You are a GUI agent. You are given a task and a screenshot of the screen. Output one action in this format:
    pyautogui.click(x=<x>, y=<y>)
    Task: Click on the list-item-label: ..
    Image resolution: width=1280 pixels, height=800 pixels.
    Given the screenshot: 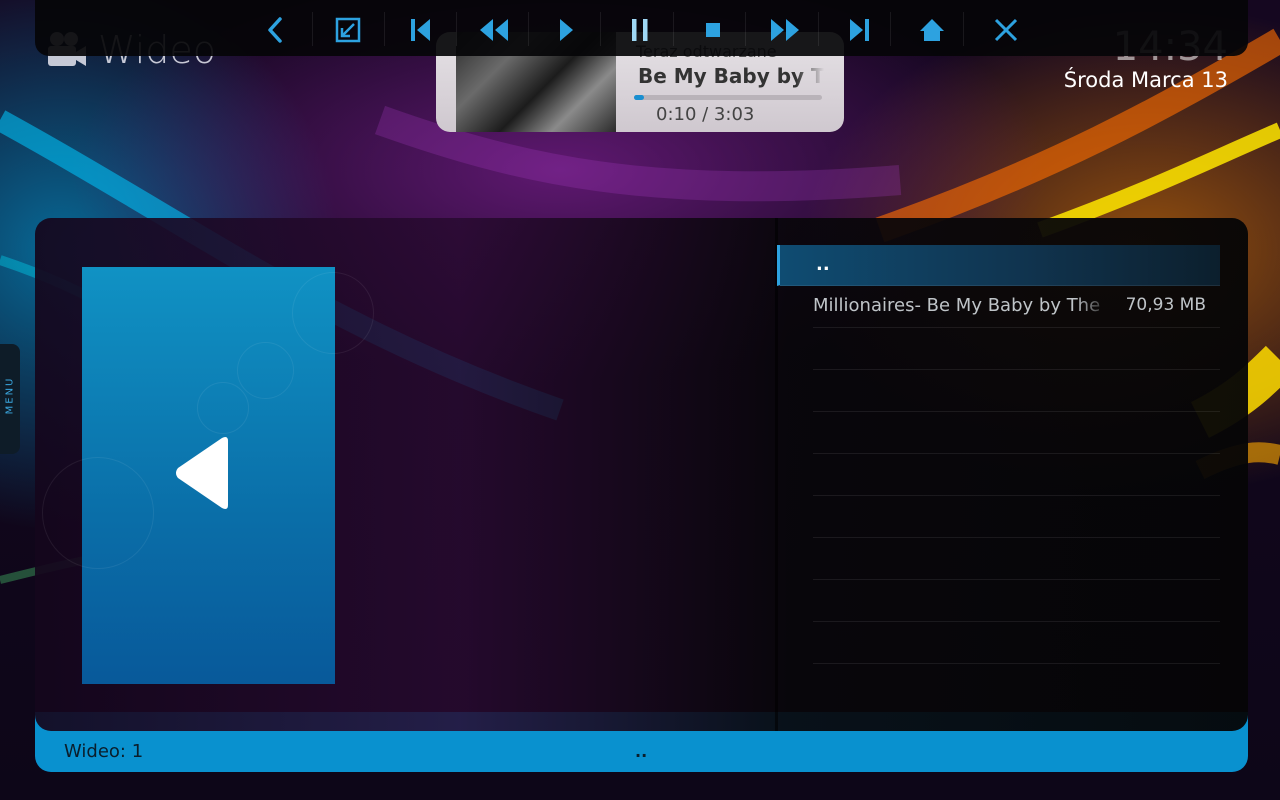 What is the action you would take?
    pyautogui.click(x=823, y=264)
    